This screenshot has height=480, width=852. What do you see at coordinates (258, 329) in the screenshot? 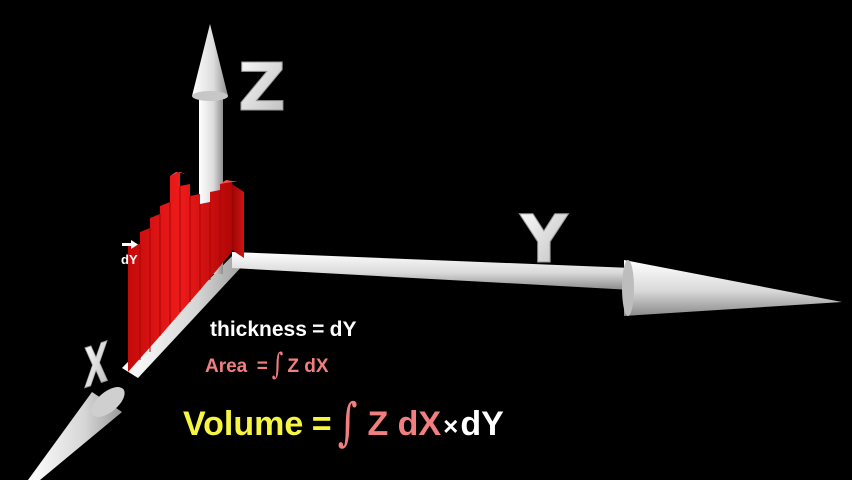
I see `thickness-lhs: thickness` at bounding box center [258, 329].